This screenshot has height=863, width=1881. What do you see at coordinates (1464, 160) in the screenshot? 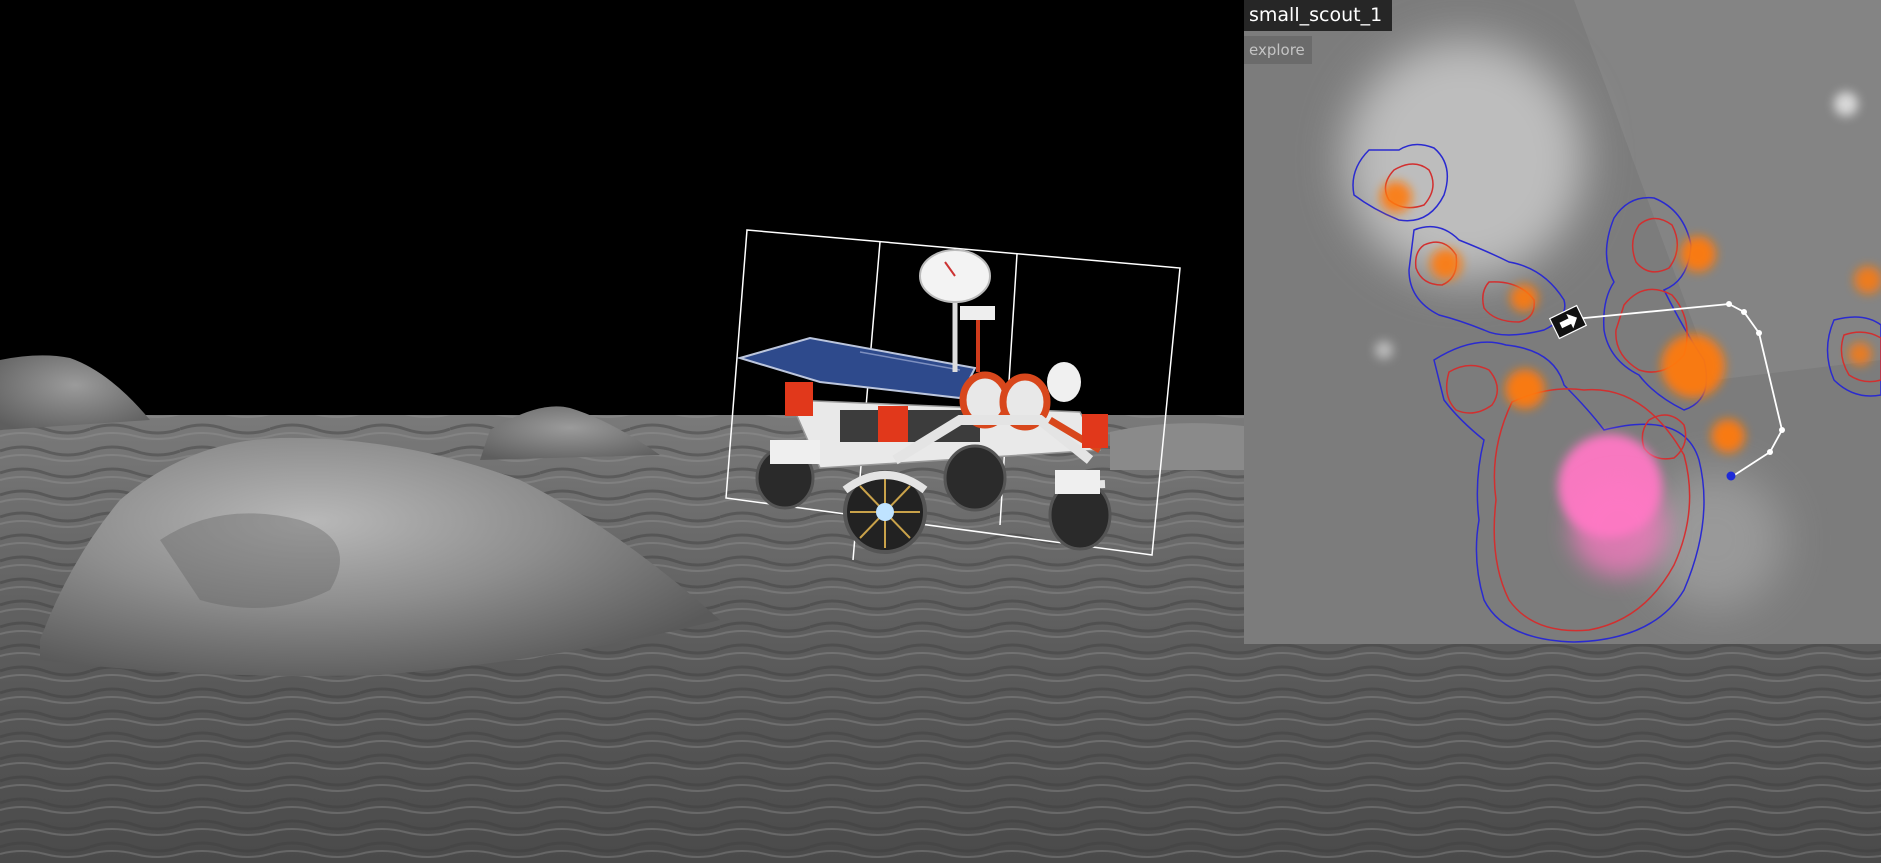
I see `map-light-area` at bounding box center [1464, 160].